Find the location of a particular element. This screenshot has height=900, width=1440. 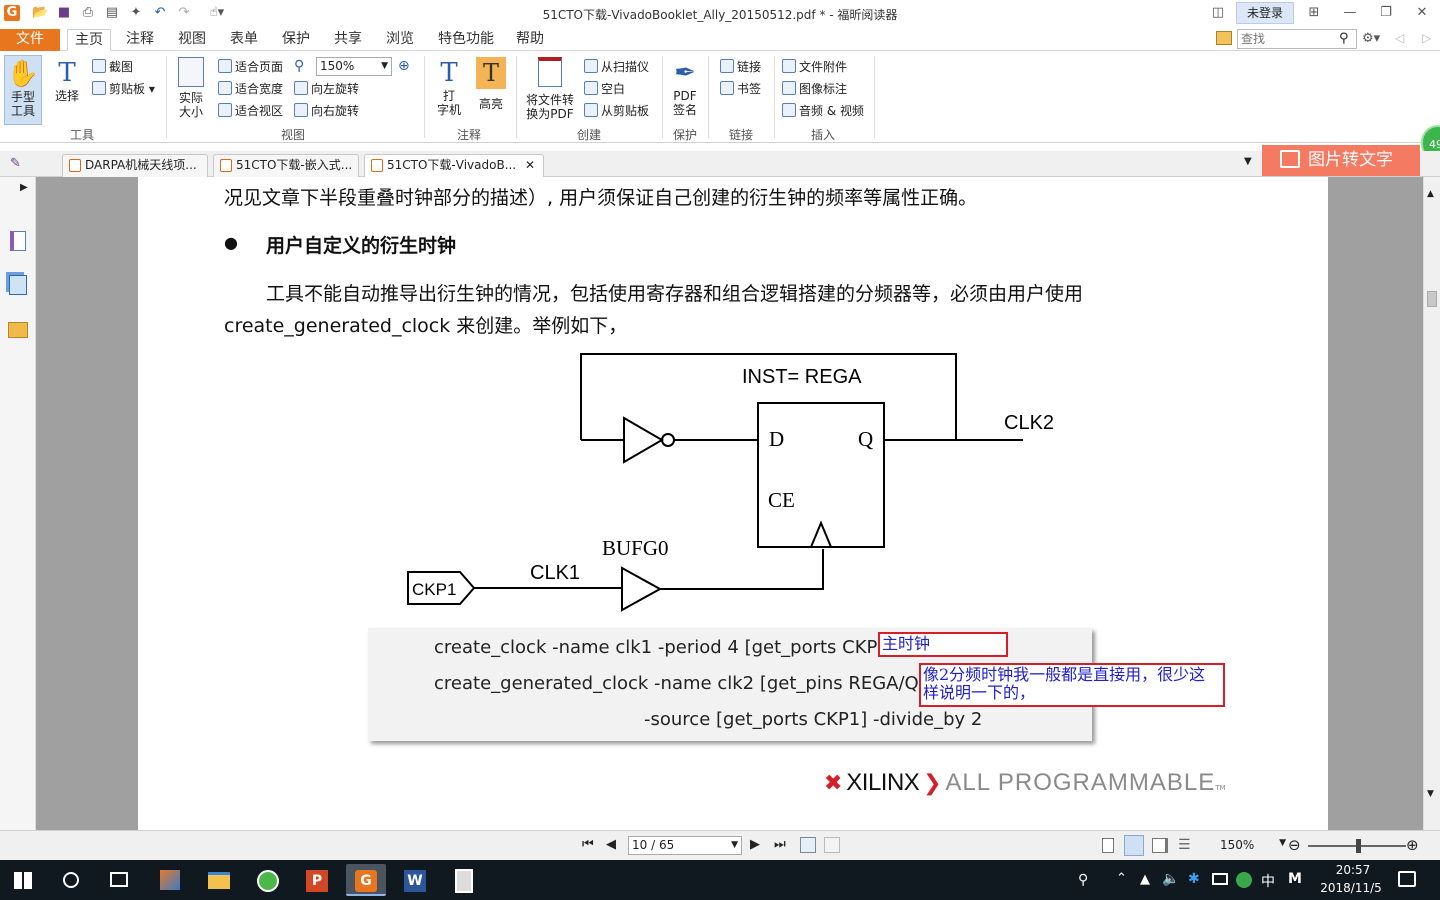

tray-app-icon: ▲ is located at coordinates (1145, 879).